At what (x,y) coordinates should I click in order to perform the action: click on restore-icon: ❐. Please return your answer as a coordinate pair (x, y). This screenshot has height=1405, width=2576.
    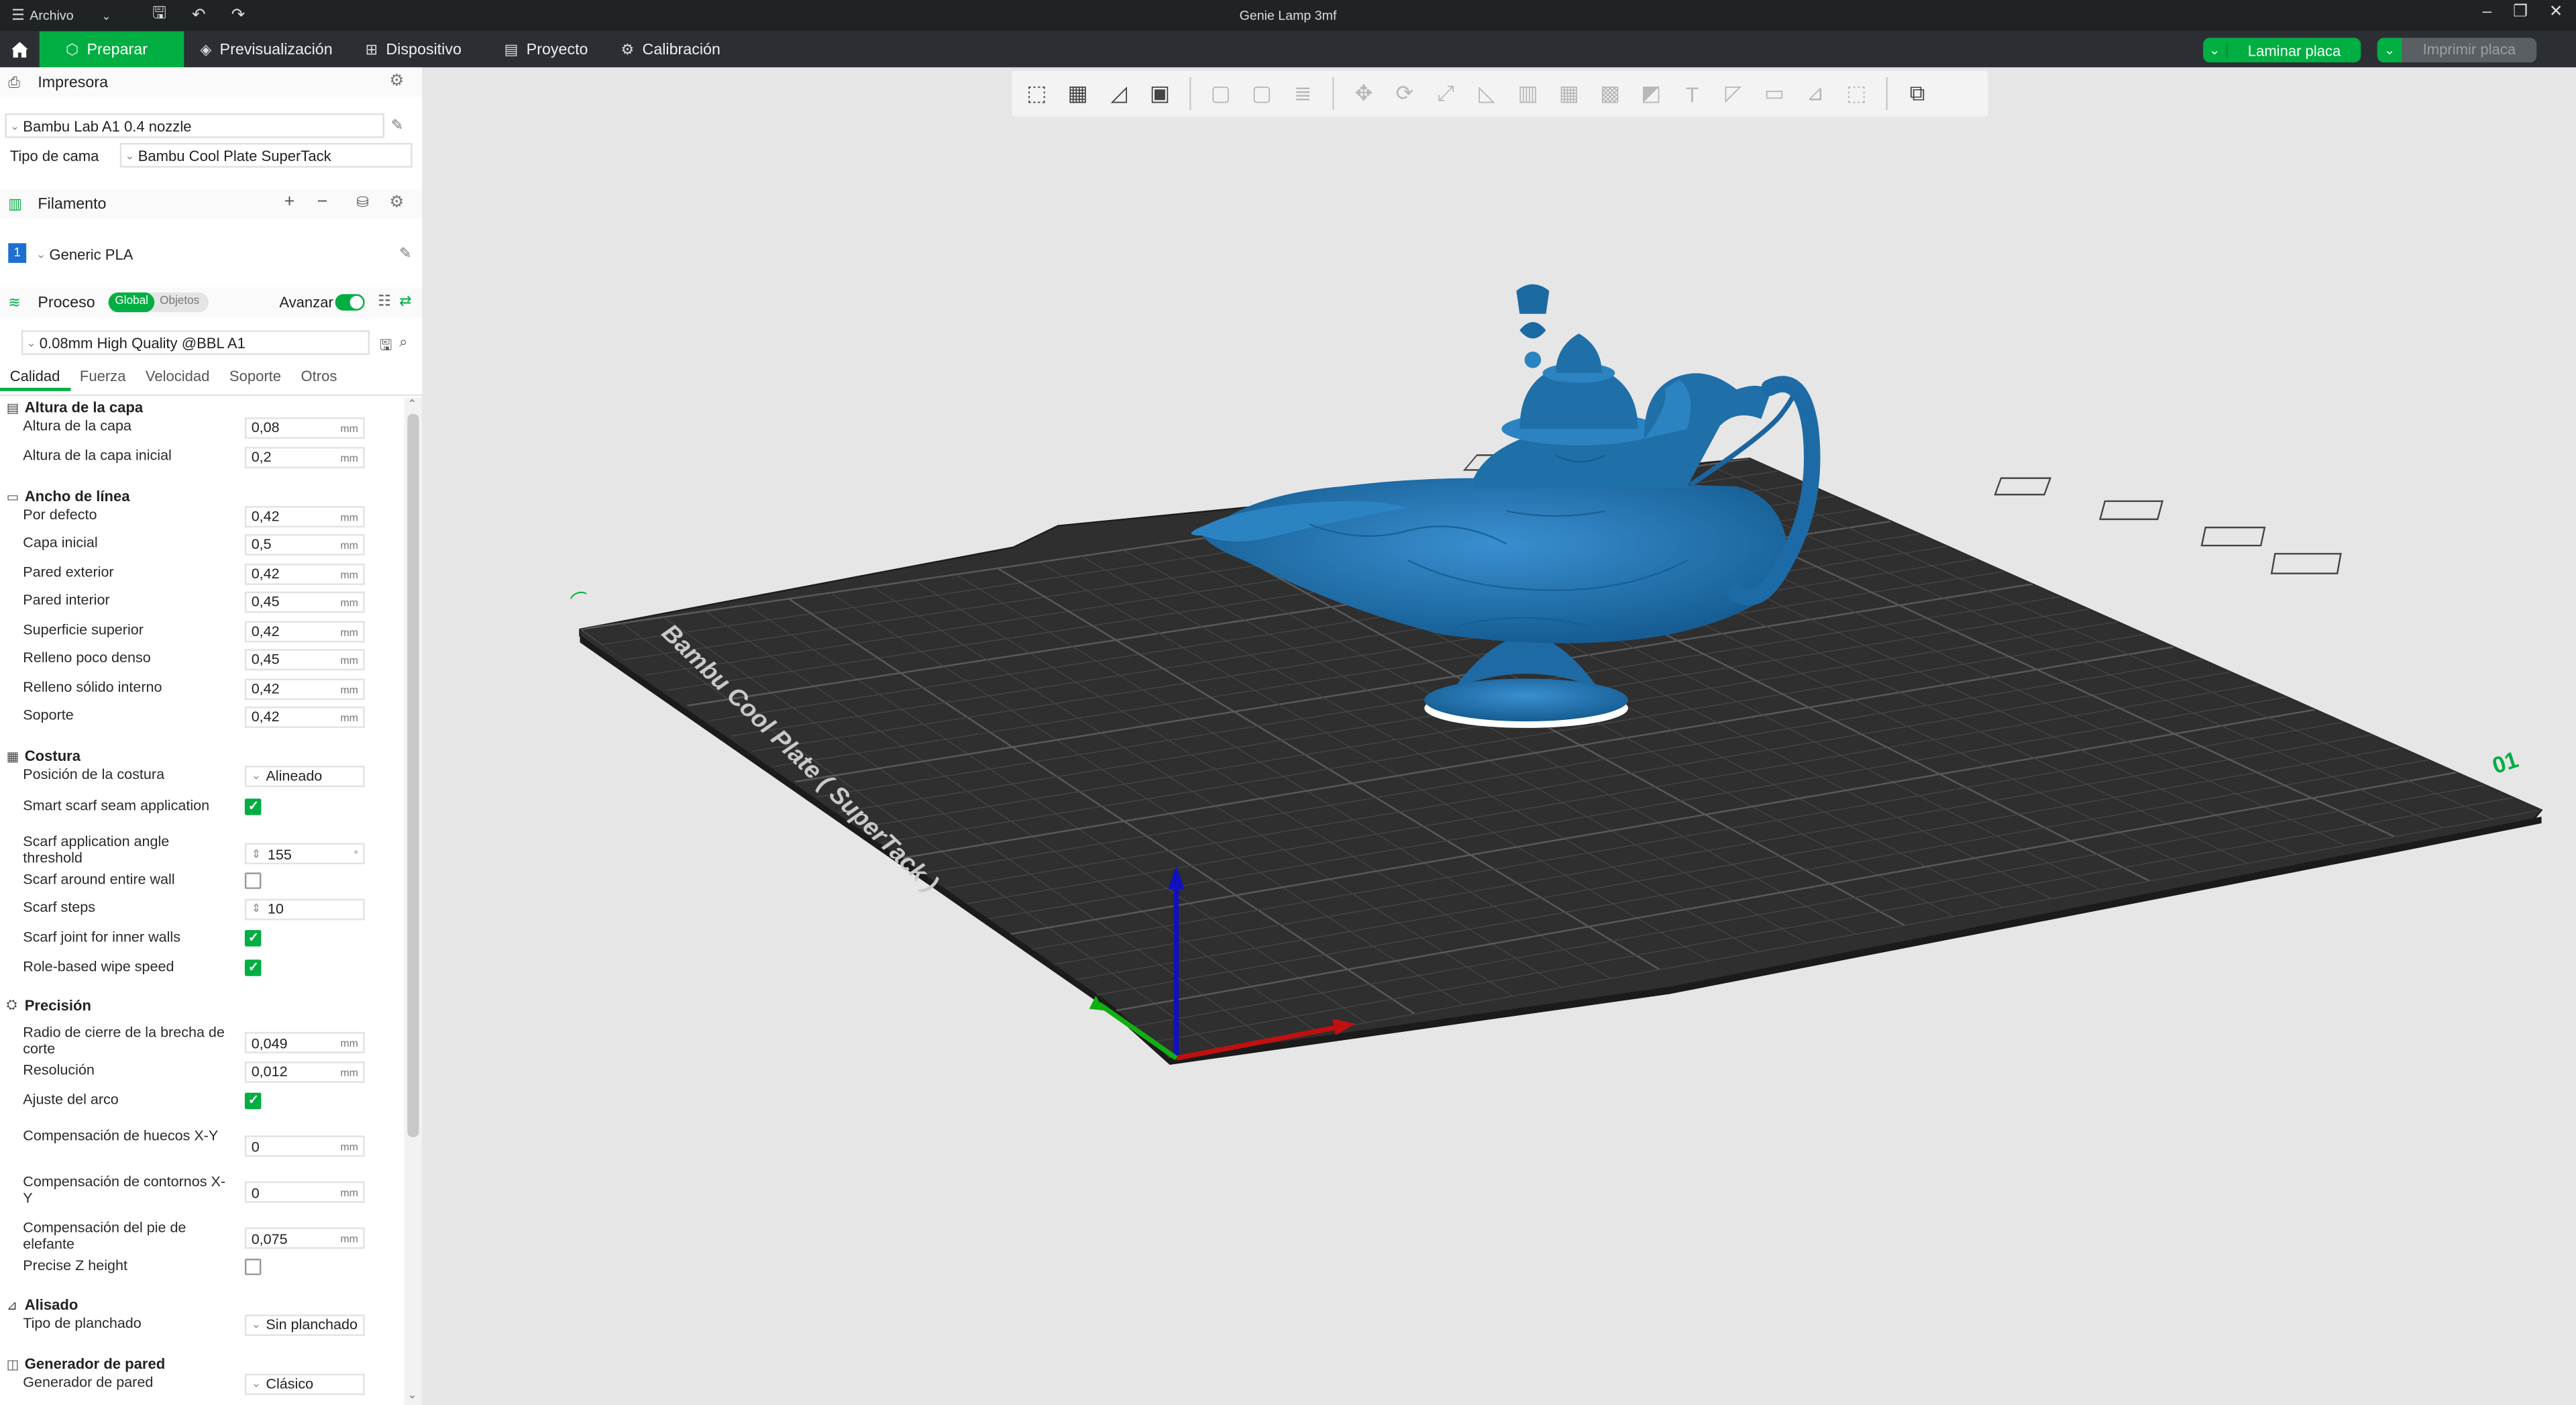
    Looking at the image, I should click on (2520, 12).